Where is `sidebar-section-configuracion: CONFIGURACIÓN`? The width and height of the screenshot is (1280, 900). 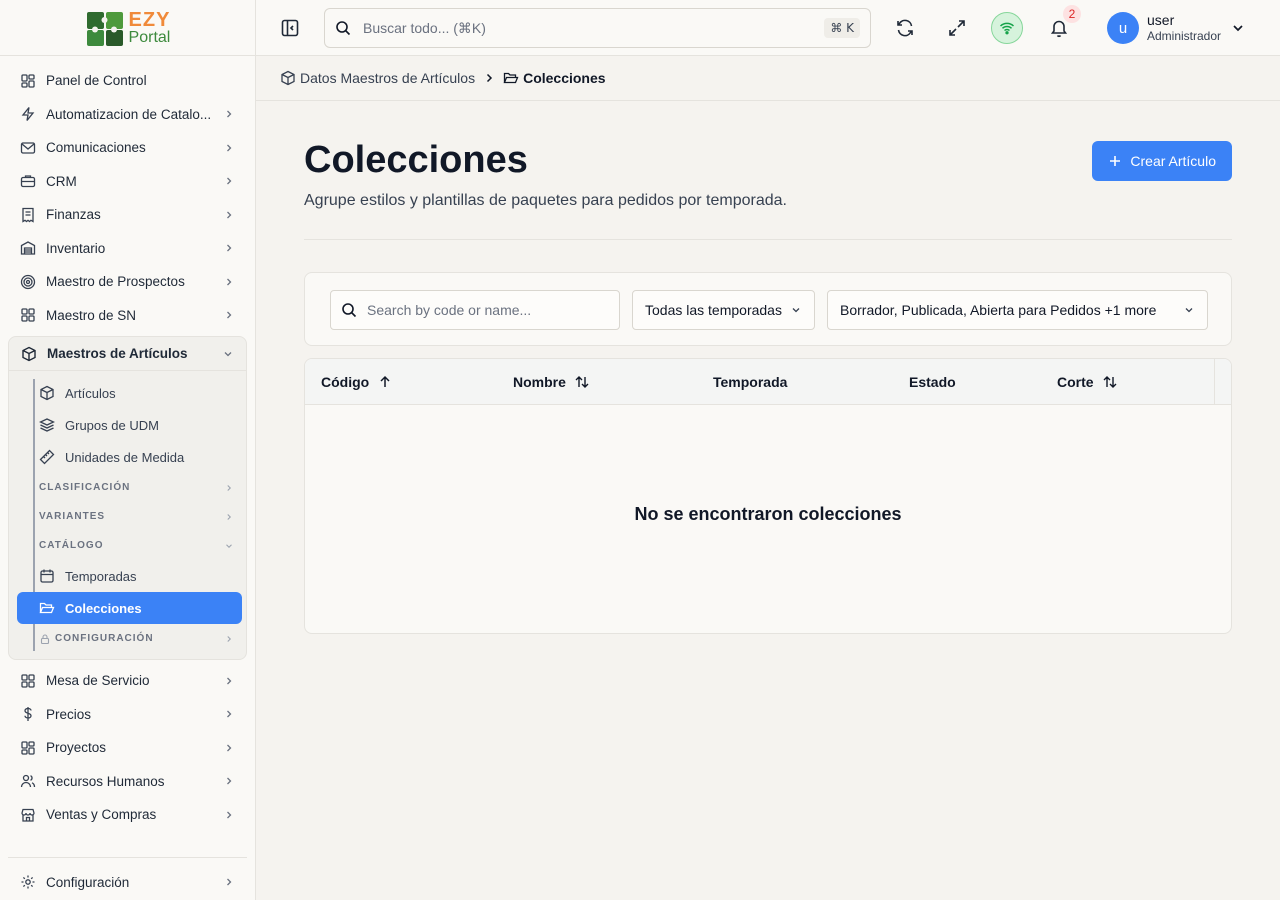
sidebar-section-configuracion: CONFIGURACIÓN is located at coordinates (129, 638).